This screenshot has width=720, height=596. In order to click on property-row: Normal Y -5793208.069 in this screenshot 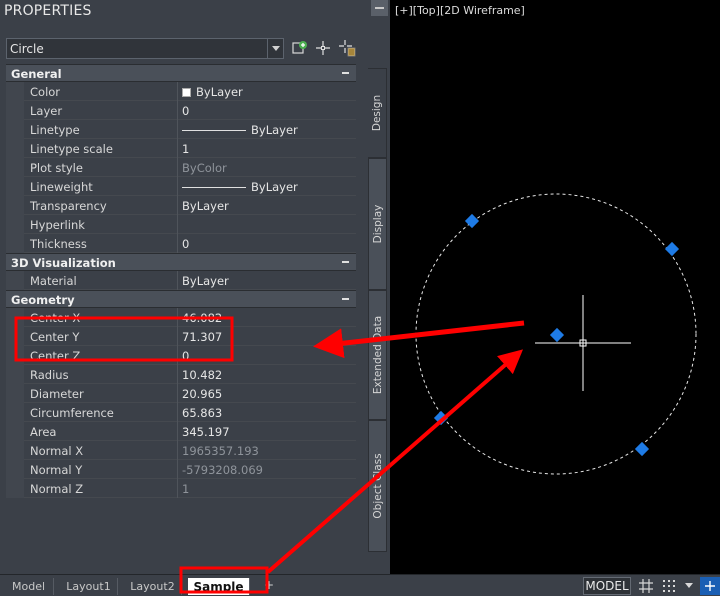, I will do `click(181, 469)`.